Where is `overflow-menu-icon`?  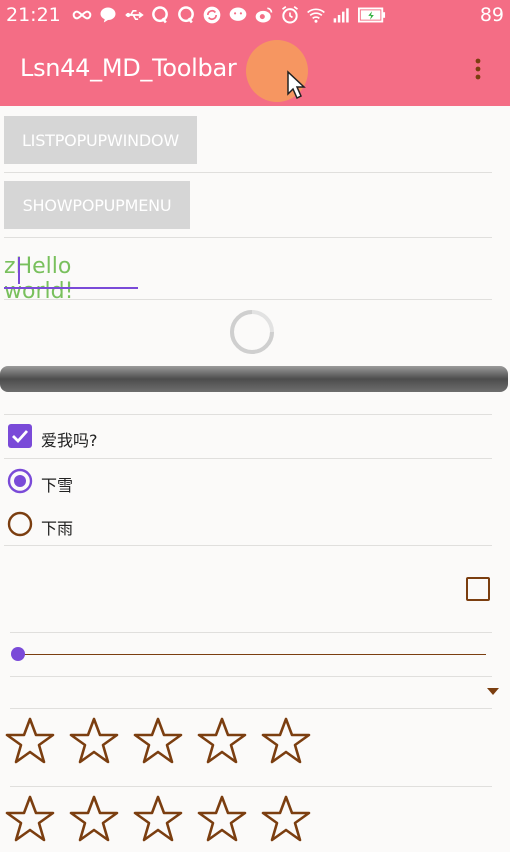 overflow-menu-icon is located at coordinates (478, 69).